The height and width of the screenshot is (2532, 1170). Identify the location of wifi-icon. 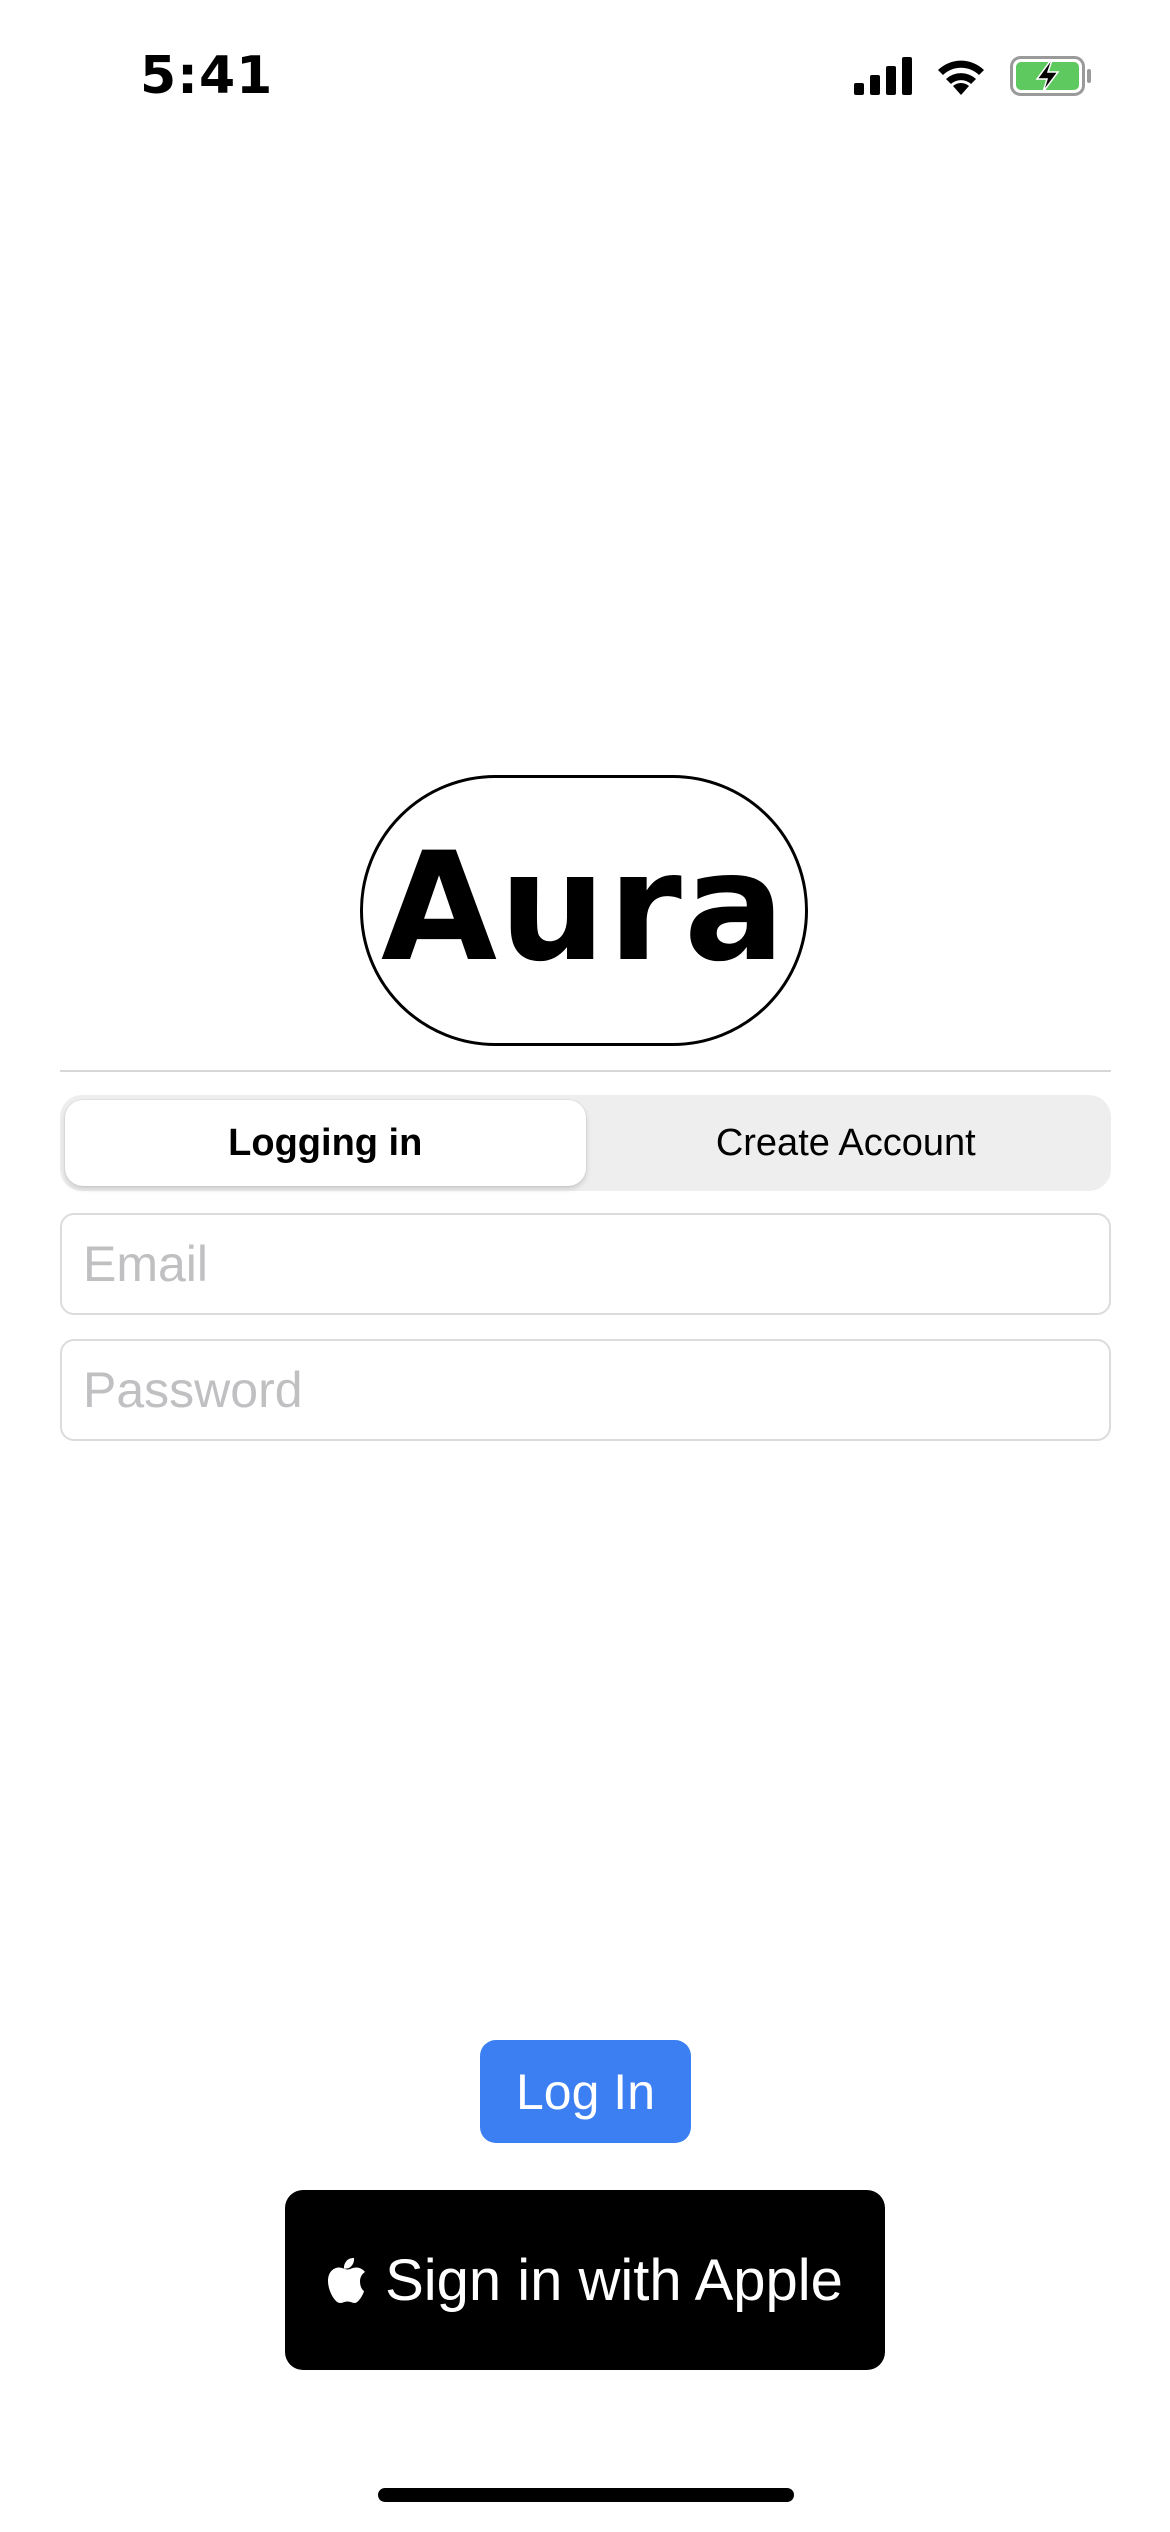
(961, 76).